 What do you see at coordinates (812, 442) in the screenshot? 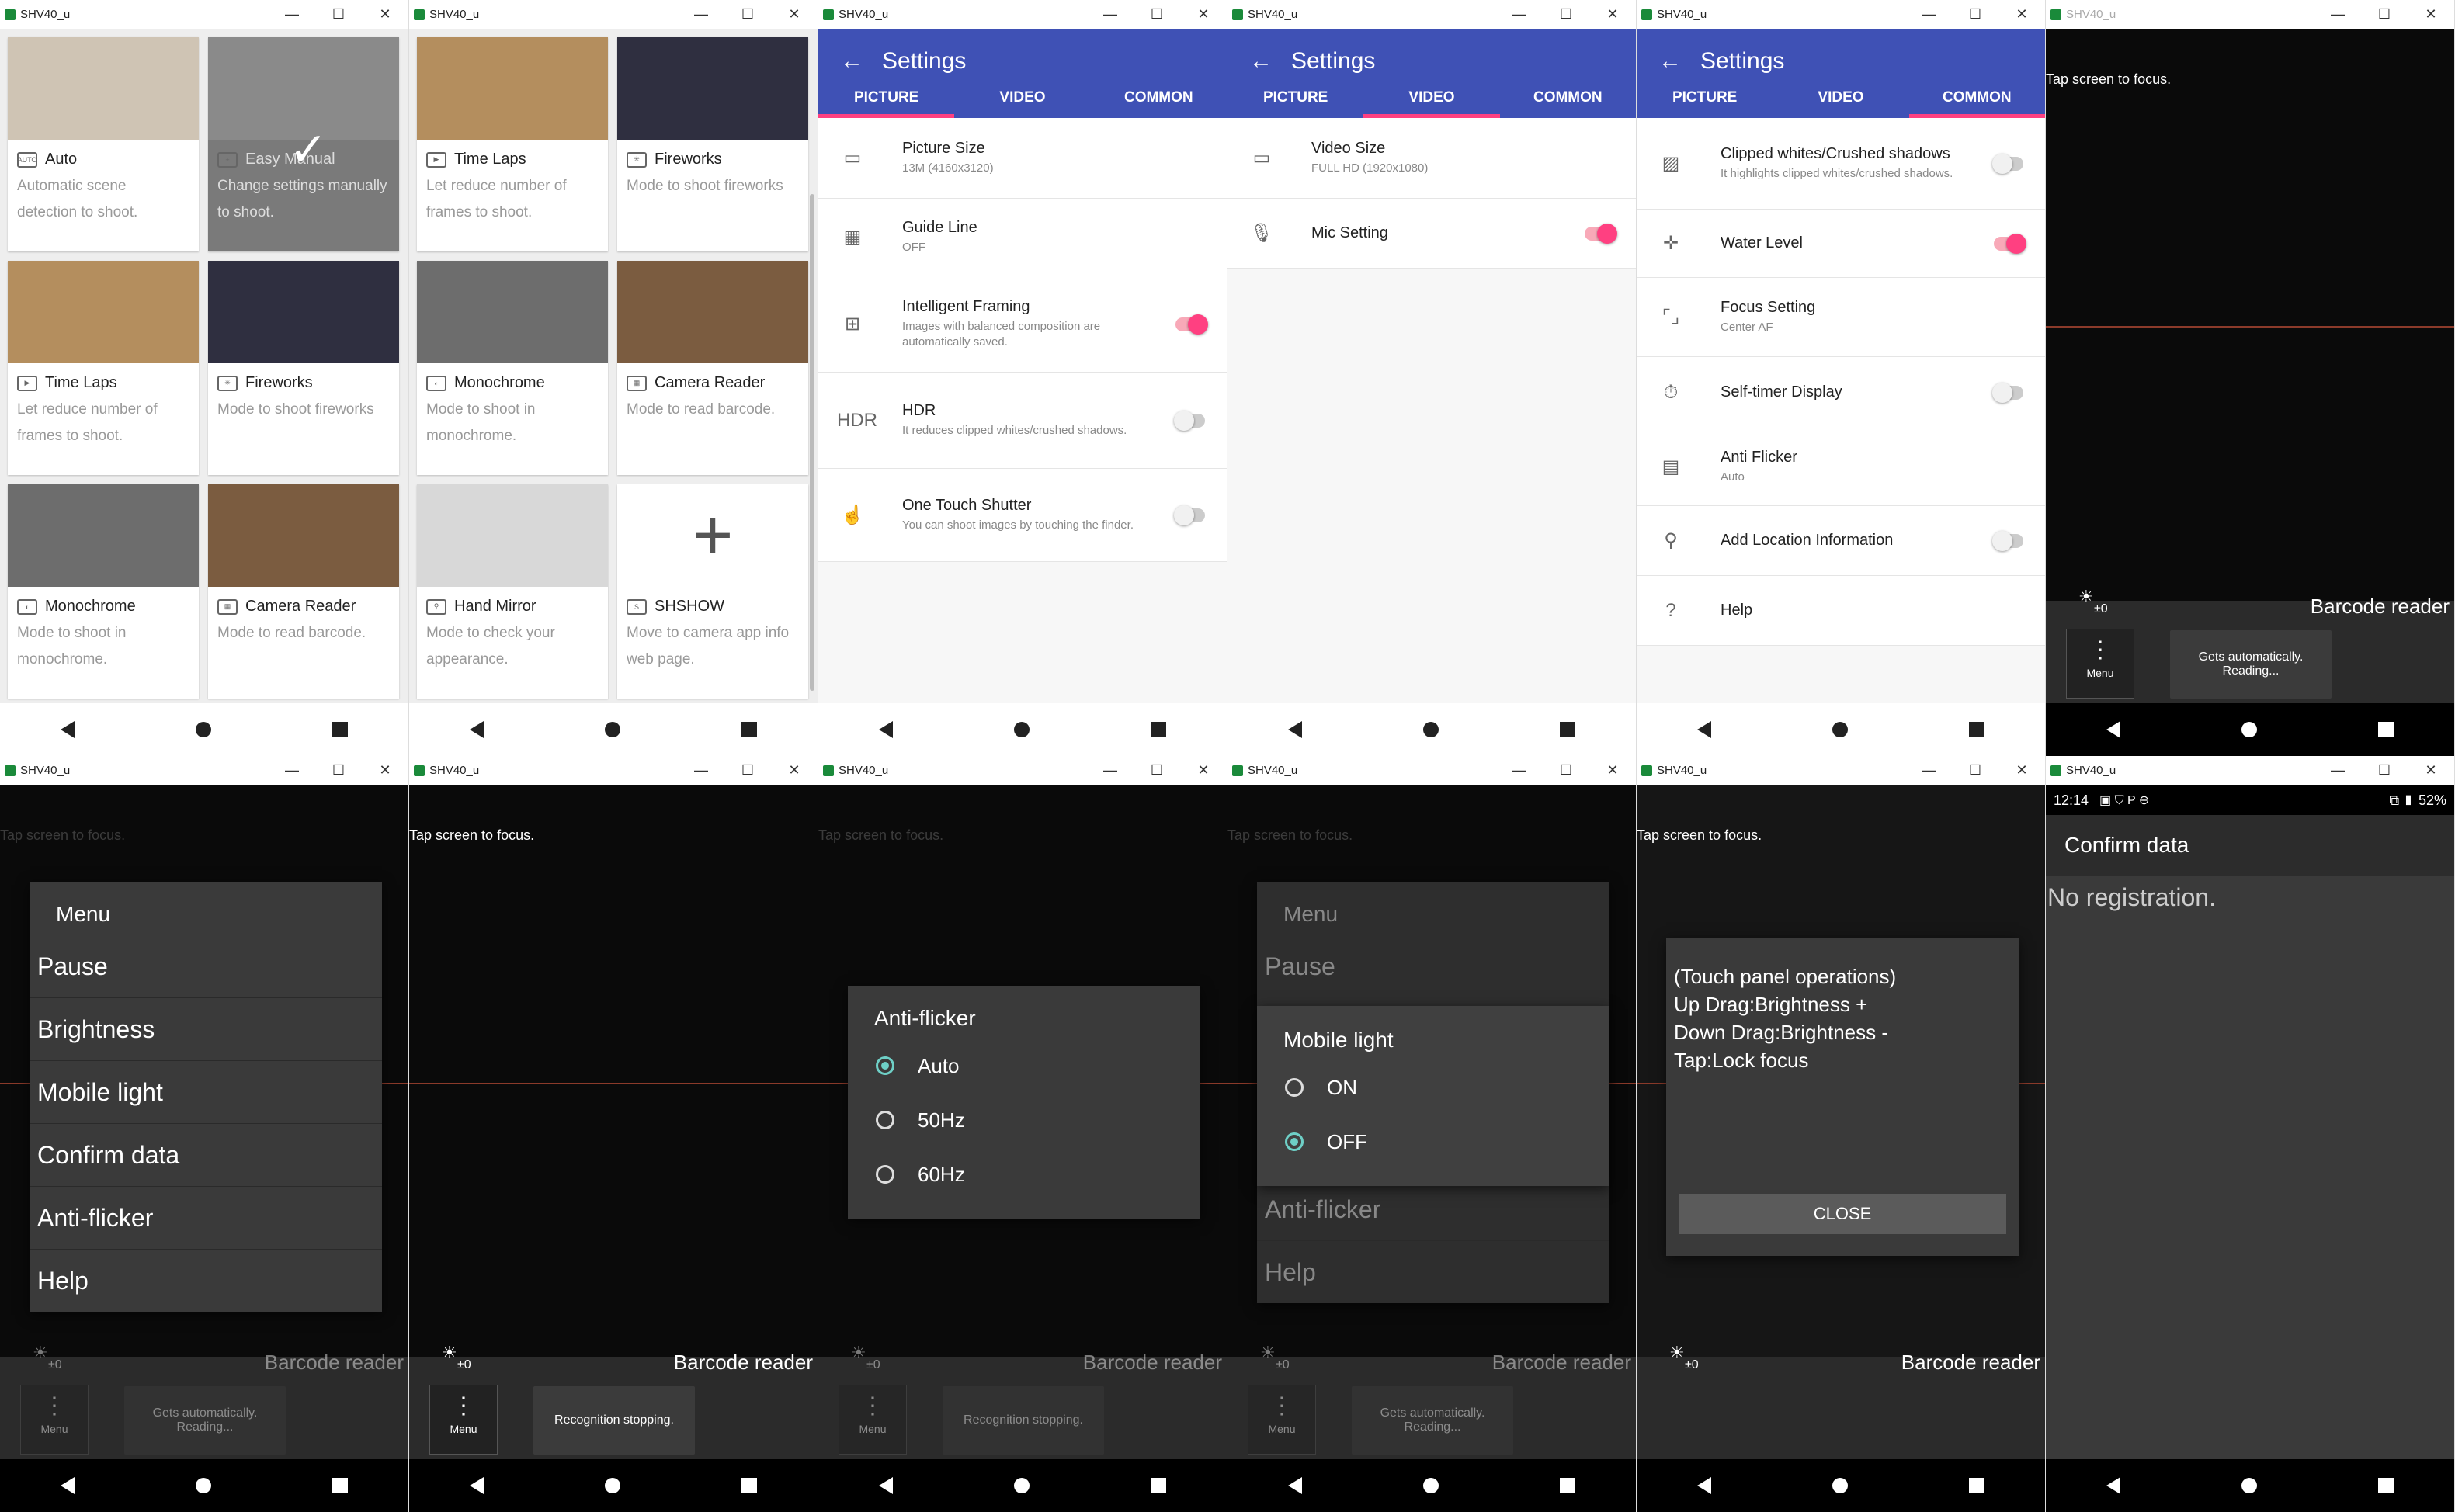
I see `scrollbar` at bounding box center [812, 442].